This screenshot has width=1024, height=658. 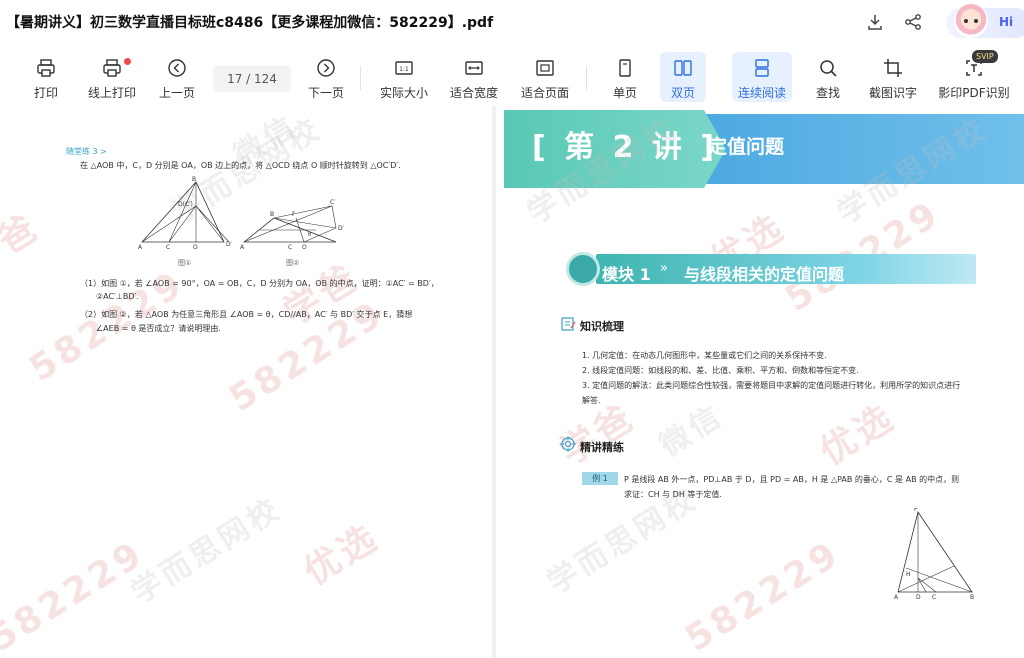 What do you see at coordinates (892, 93) in the screenshot?
I see `screenshot-ocr-label: 截图识字` at bounding box center [892, 93].